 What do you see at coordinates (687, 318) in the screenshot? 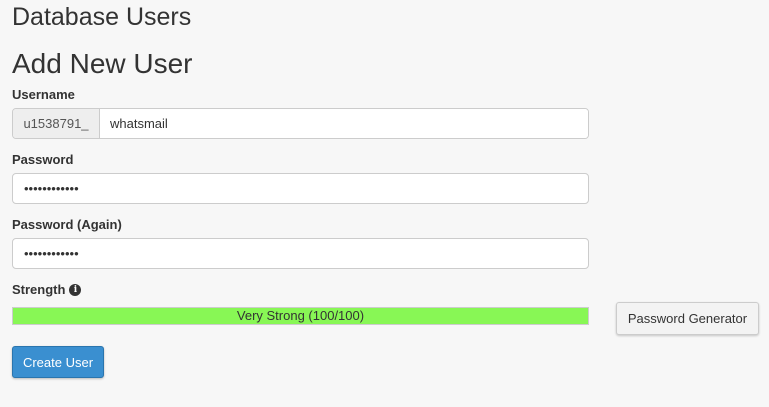
I see `password-generator-button: Password Generator` at bounding box center [687, 318].